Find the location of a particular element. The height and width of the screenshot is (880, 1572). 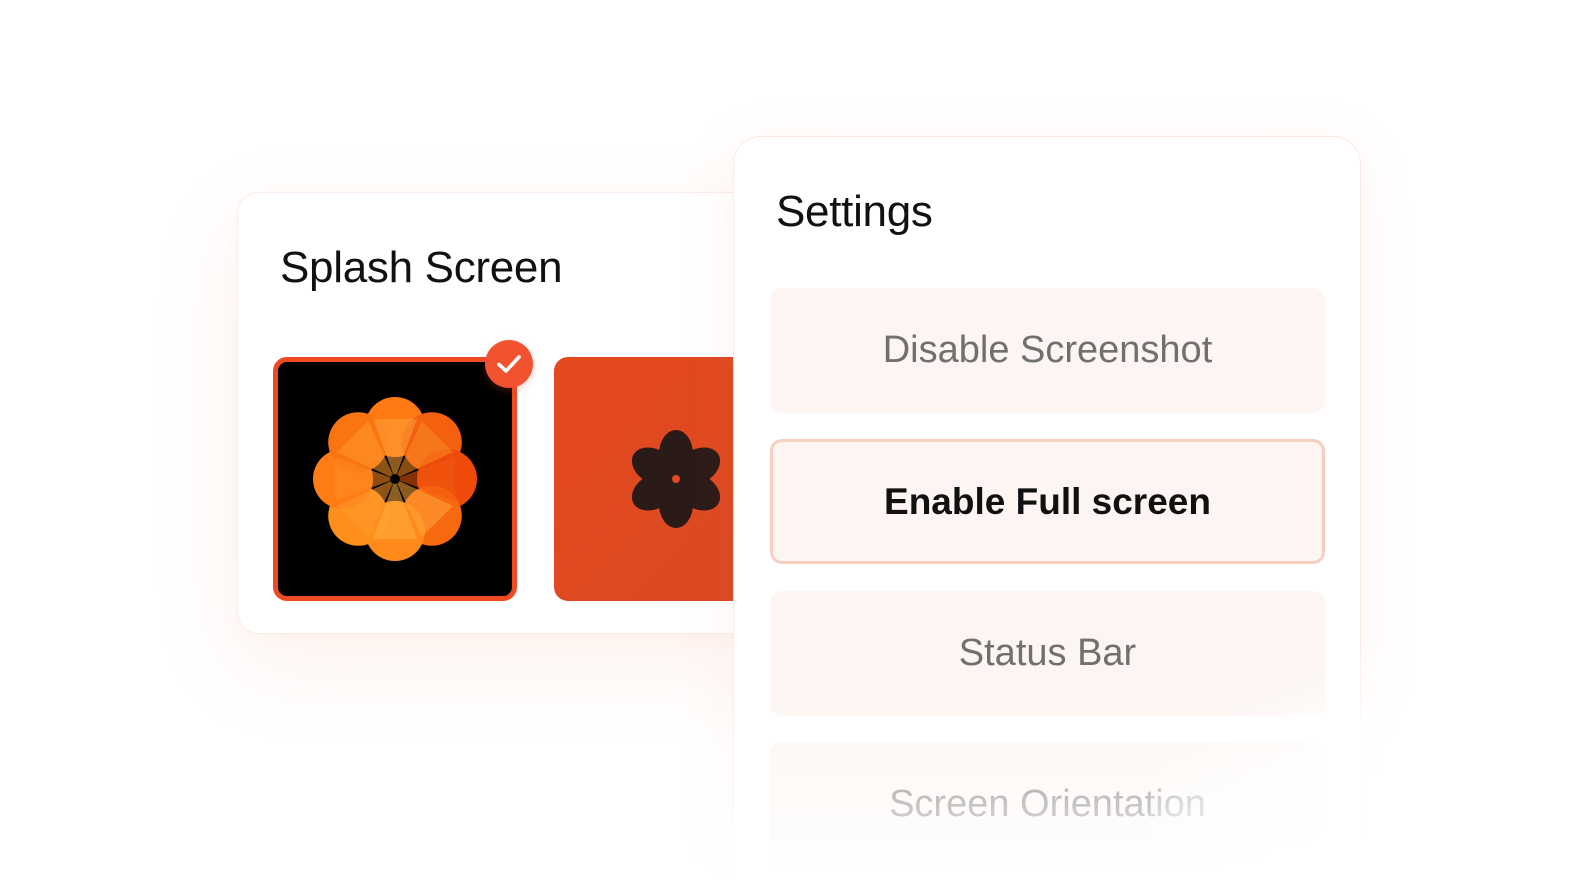

setting-label: Status Bar is located at coordinates (1047, 653).